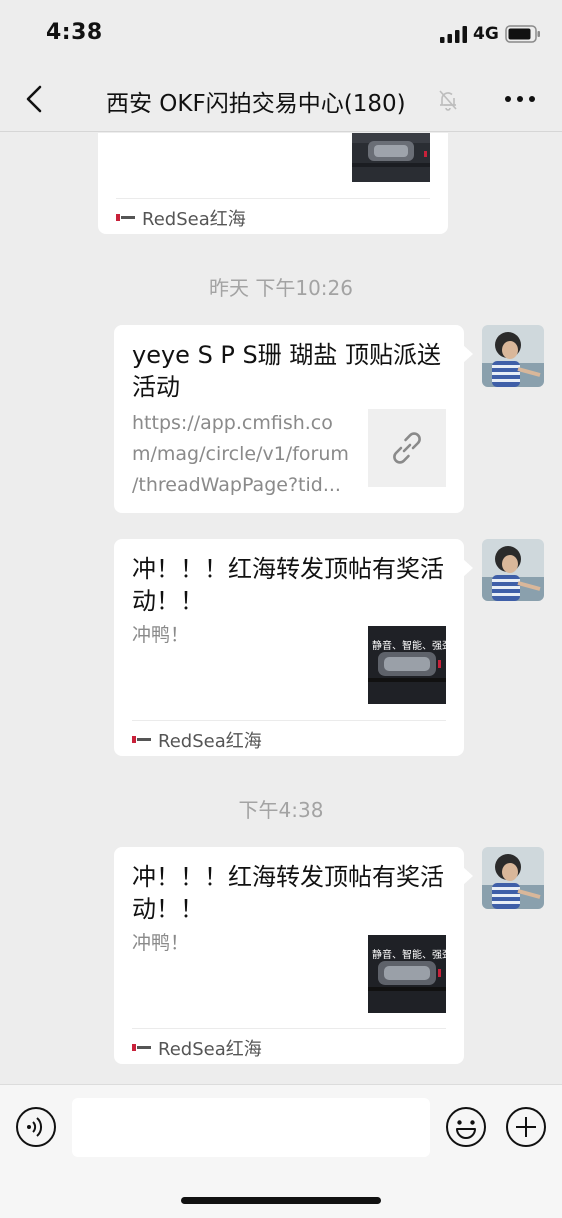 The height and width of the screenshot is (1218, 562). What do you see at coordinates (281, 288) in the screenshot?
I see `timestamp: 昨天 下午10:26` at bounding box center [281, 288].